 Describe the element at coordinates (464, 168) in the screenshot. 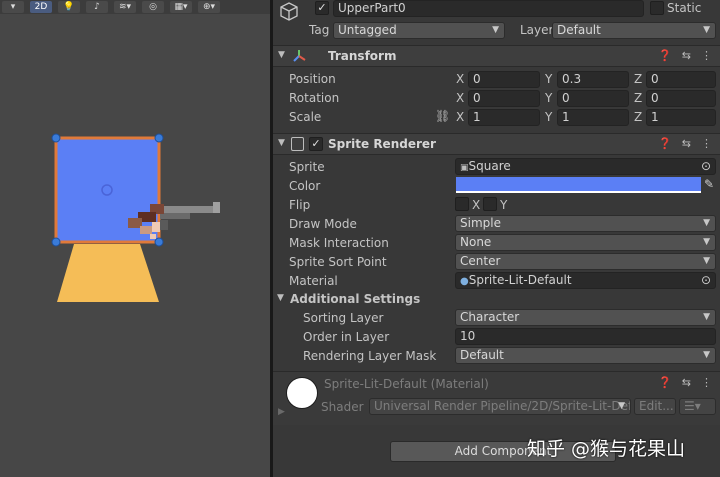

I see `sprite-asset-icon: ▣` at that location.